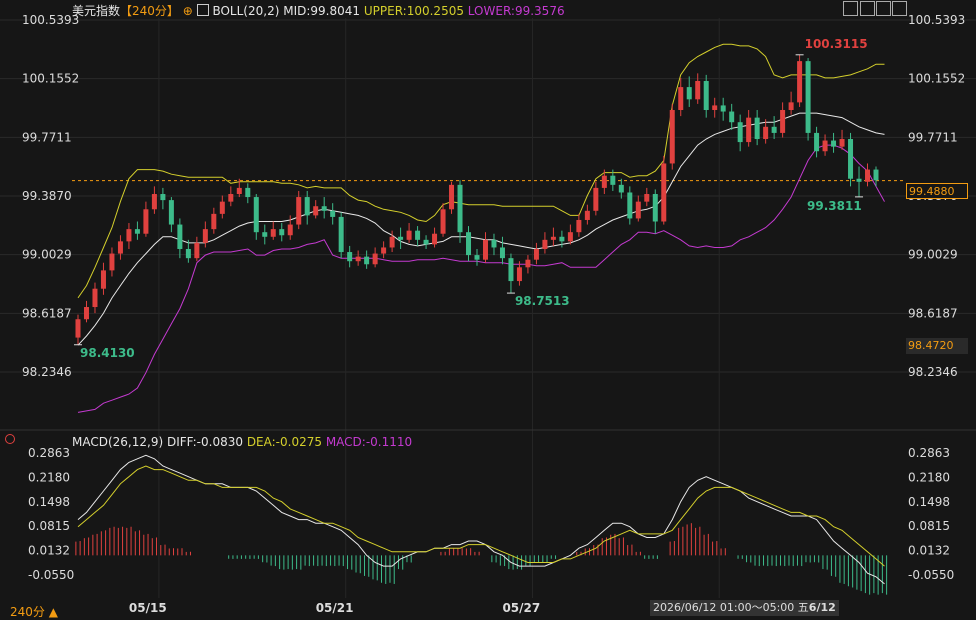 The height and width of the screenshot is (620, 976). I want to click on indicator-icon, so click(202, 10).